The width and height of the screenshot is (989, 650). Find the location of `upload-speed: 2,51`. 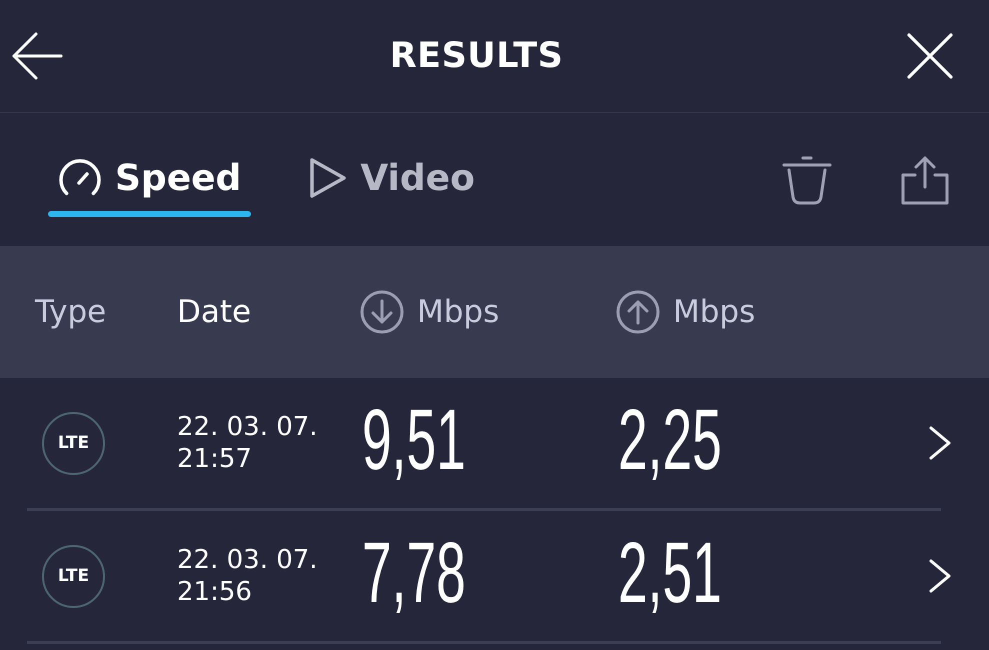

upload-speed: 2,51 is located at coordinates (670, 573).